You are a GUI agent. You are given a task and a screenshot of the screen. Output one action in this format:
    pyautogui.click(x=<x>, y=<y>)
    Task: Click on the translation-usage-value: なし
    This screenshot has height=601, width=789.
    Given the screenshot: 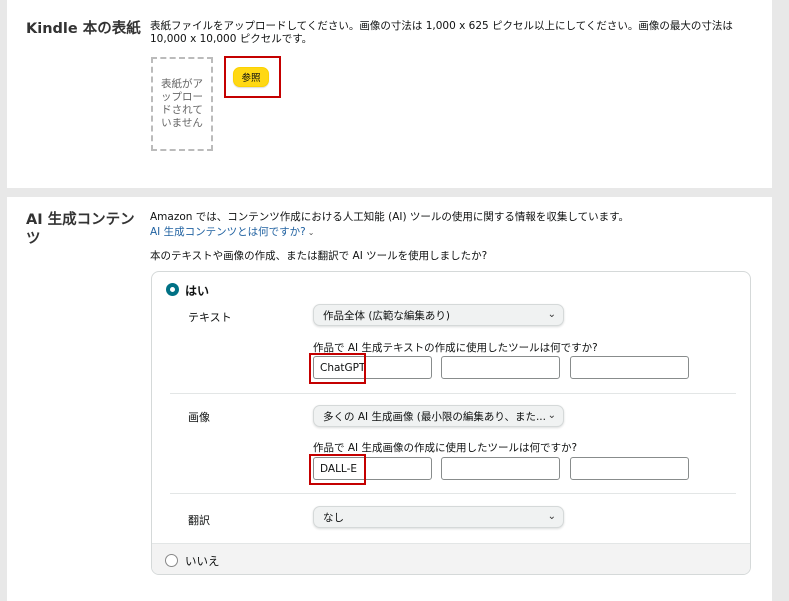 What is the action you would take?
    pyautogui.click(x=333, y=517)
    